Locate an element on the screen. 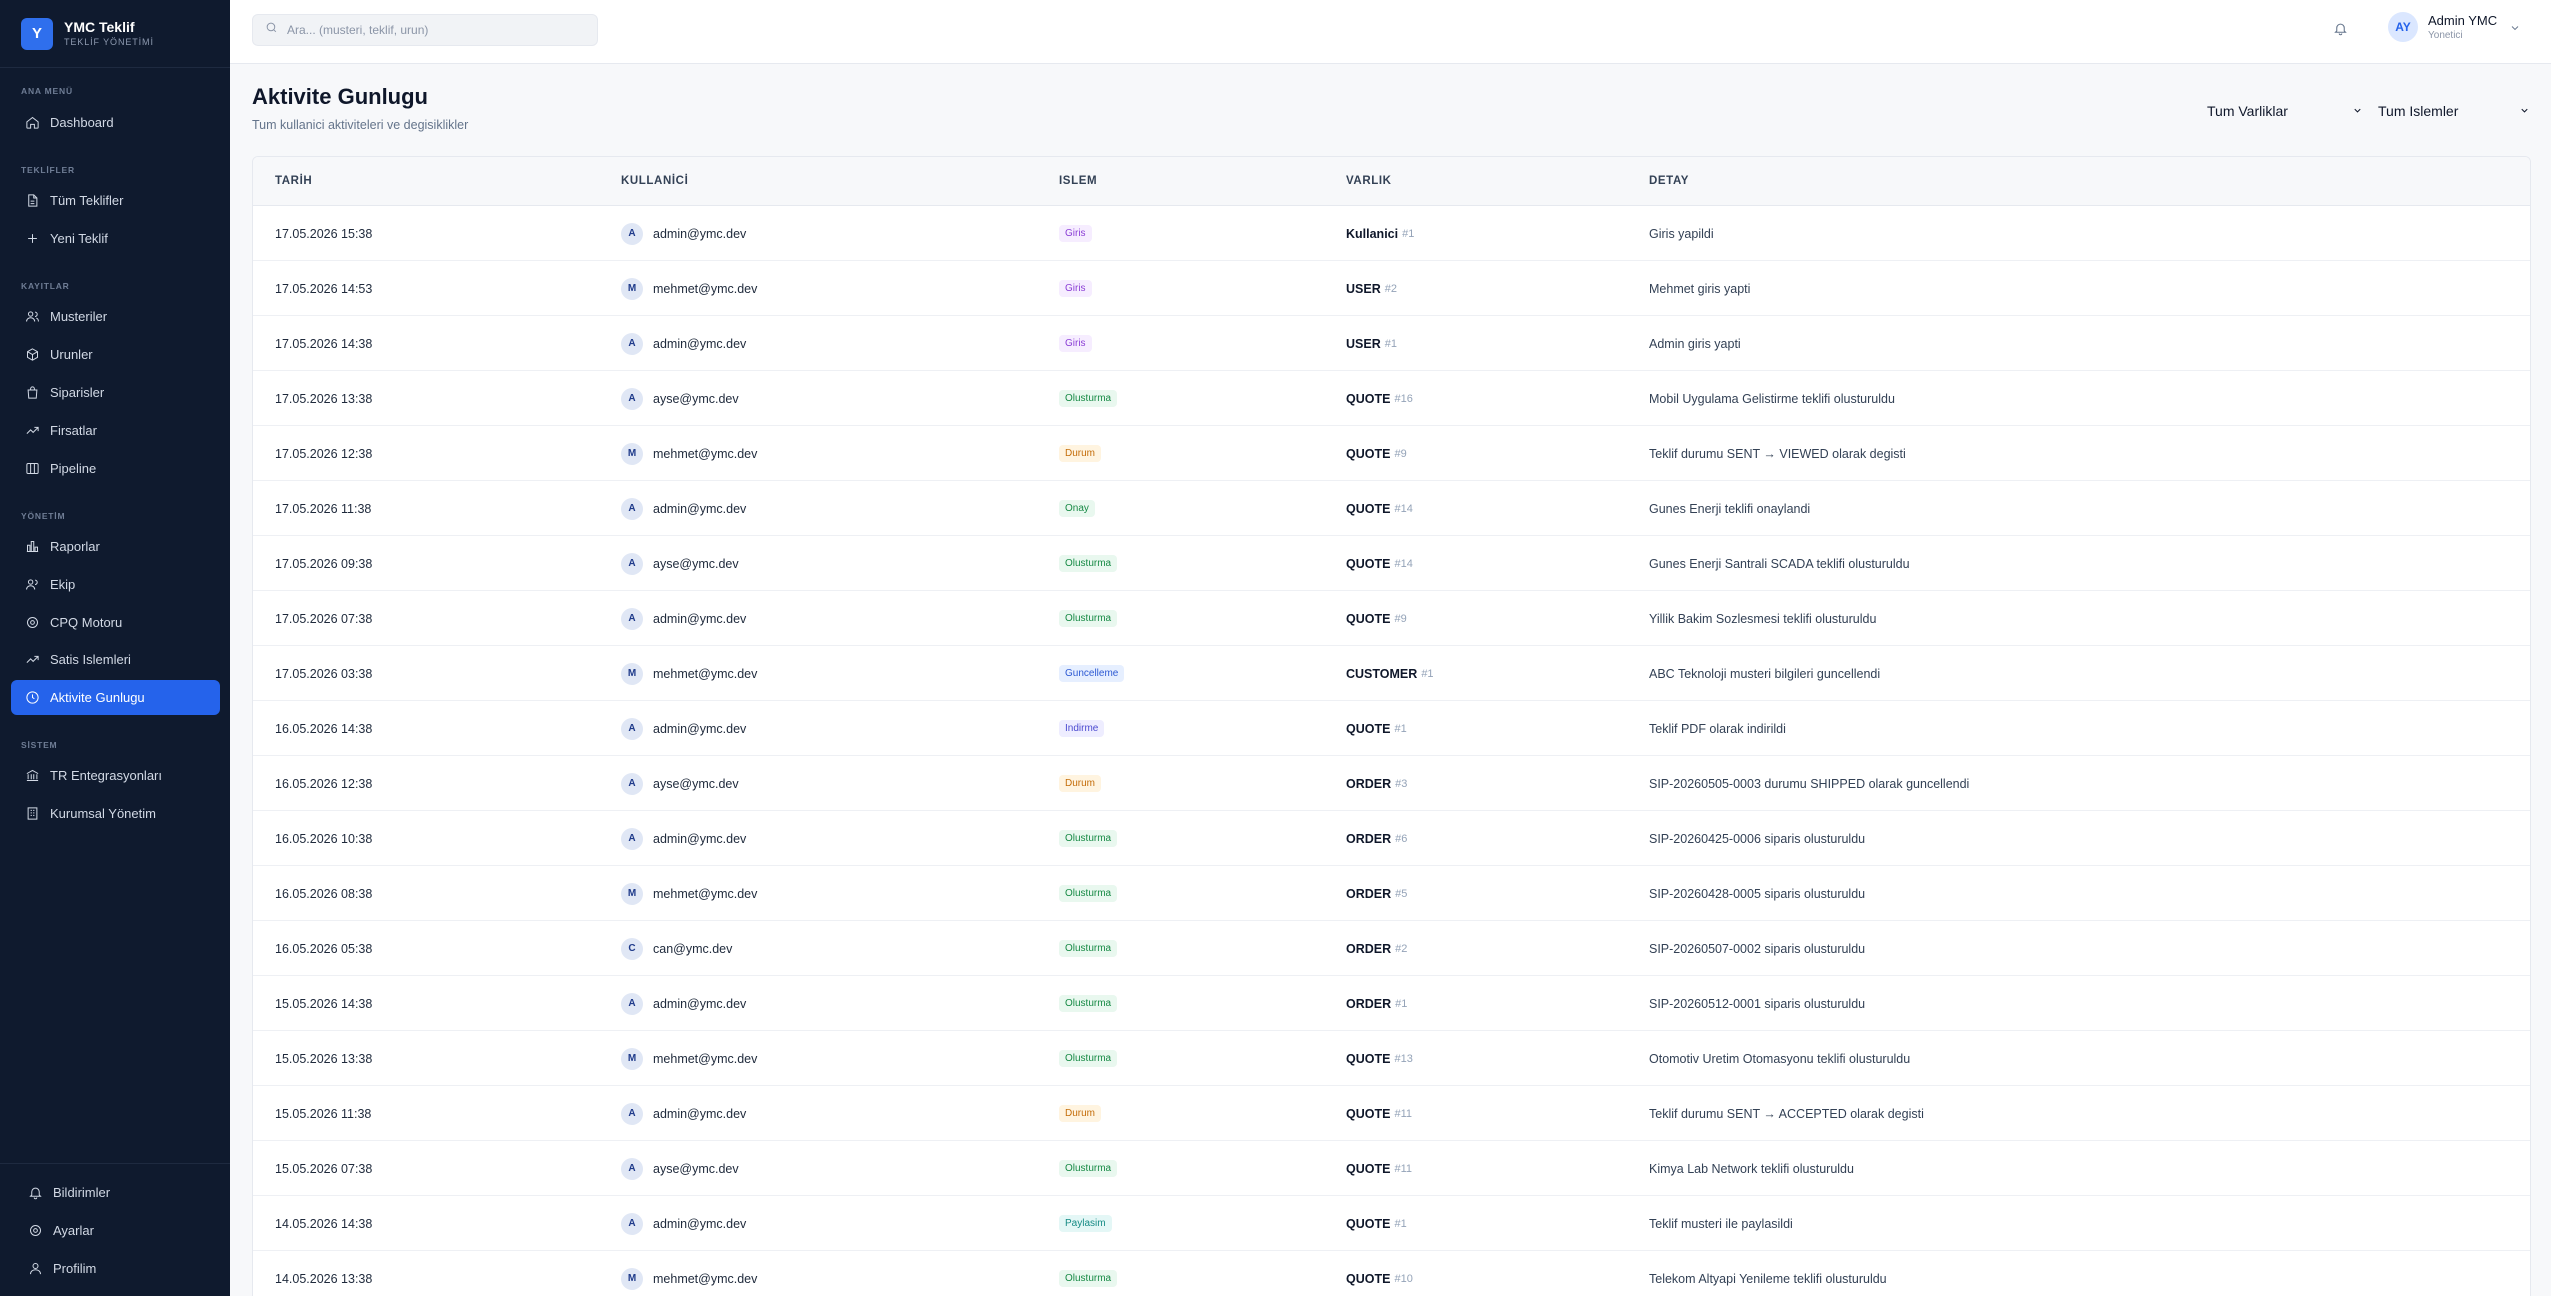  notifications-button is located at coordinates (2340, 31).